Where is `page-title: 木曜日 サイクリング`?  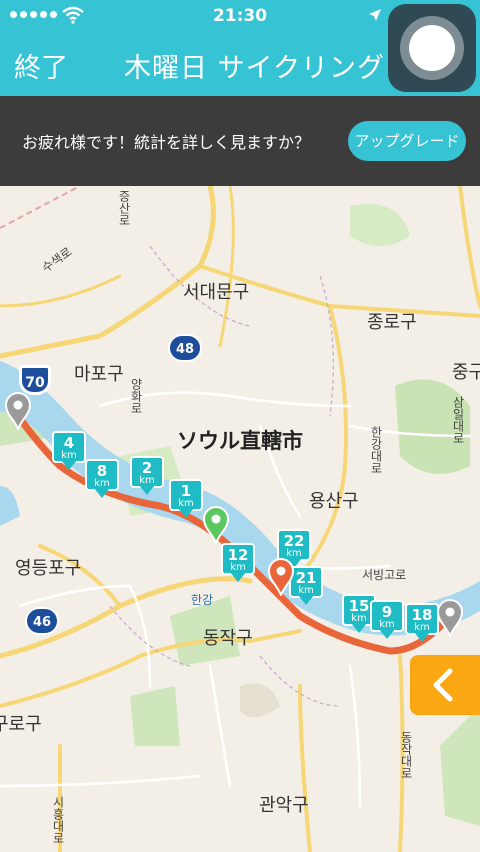
page-title: 木曜日 サイクリング is located at coordinates (255, 68).